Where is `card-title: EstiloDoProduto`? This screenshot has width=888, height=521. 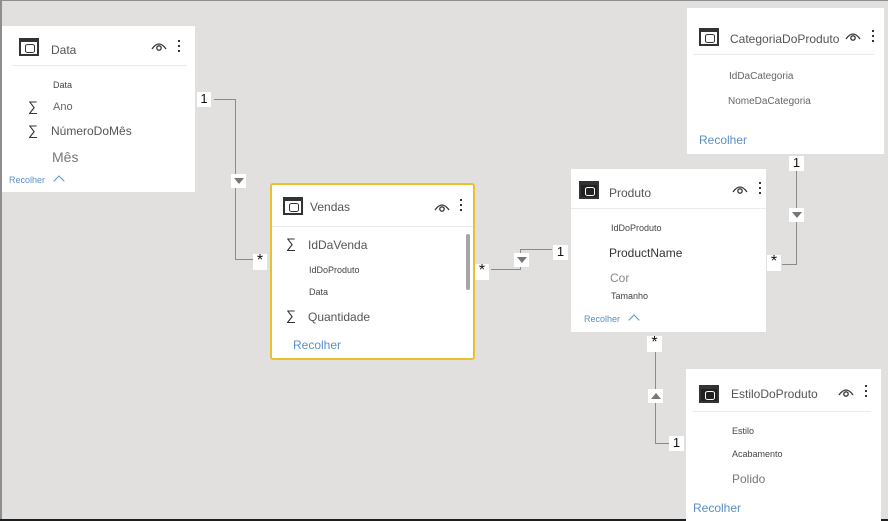
card-title: EstiloDoProduto is located at coordinates (774, 394).